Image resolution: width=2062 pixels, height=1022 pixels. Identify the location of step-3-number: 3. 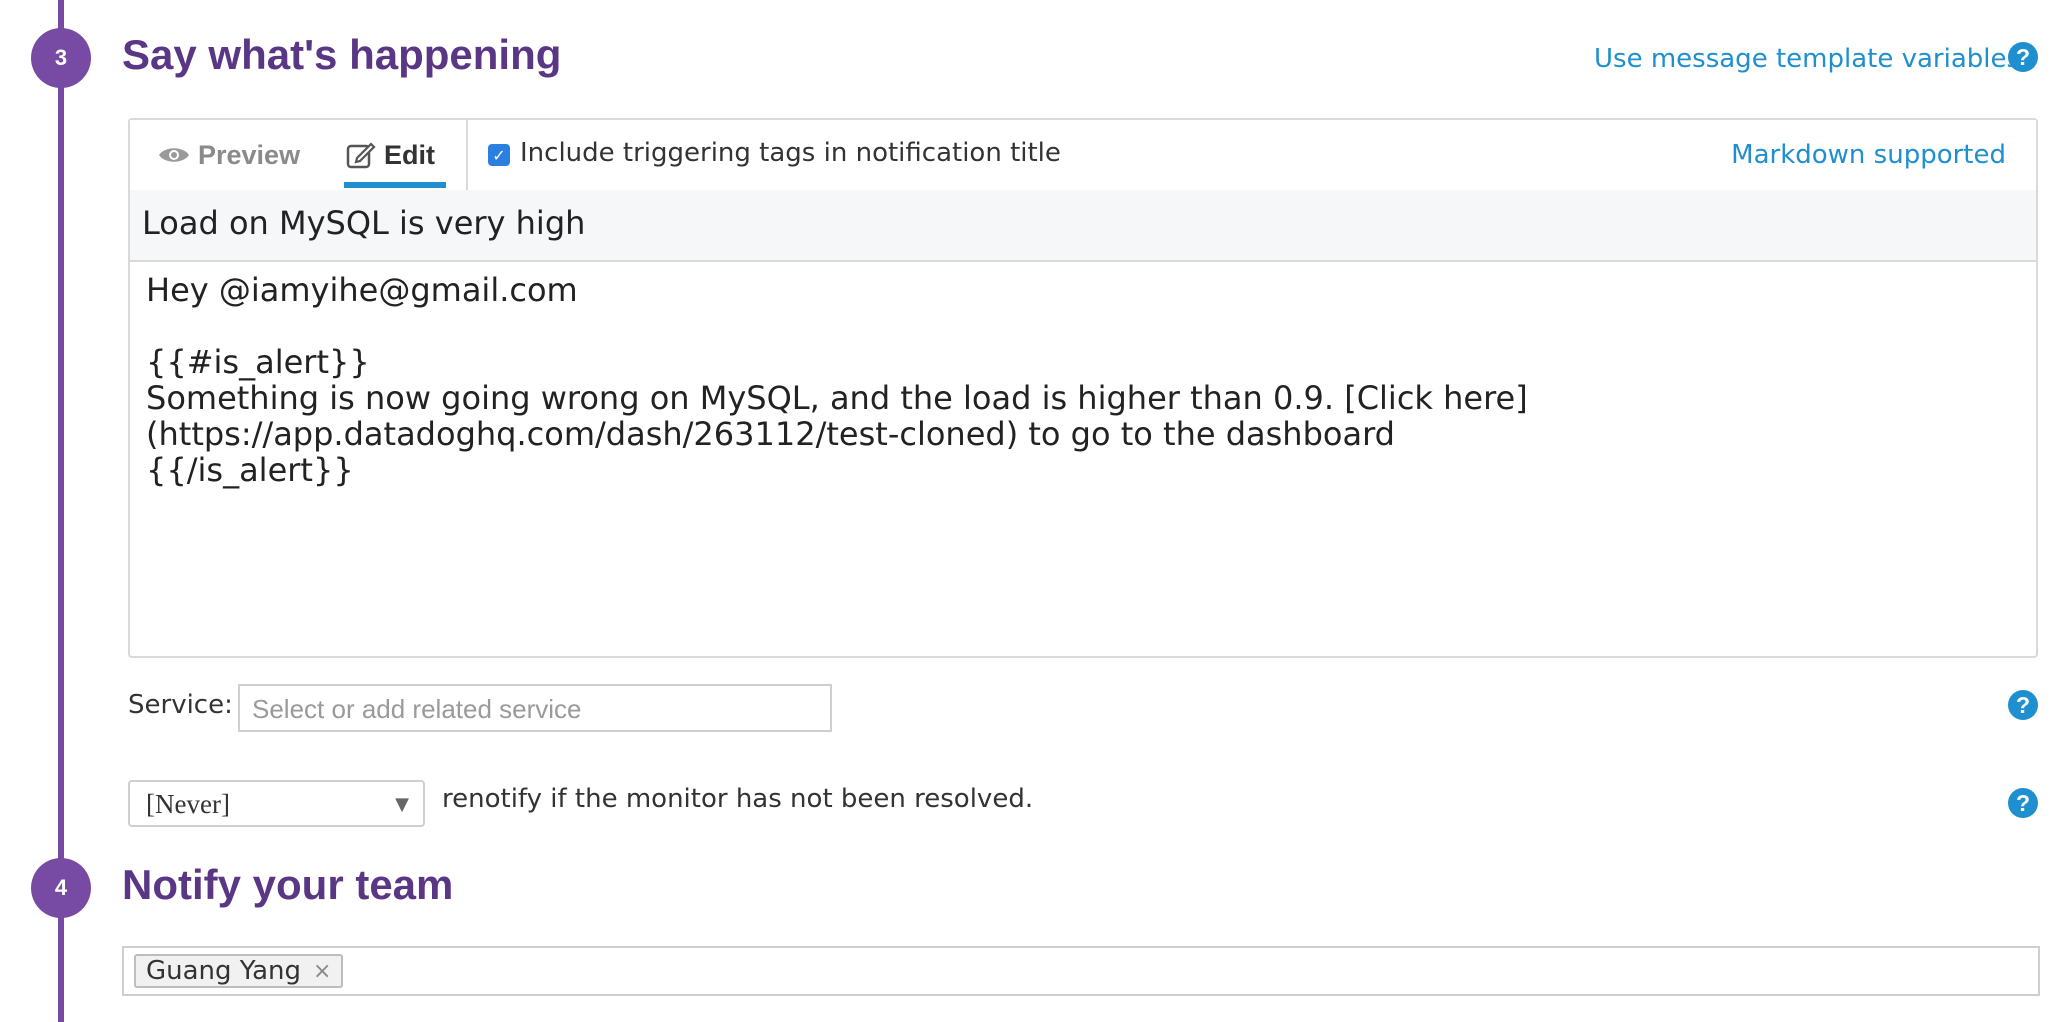
(61, 57).